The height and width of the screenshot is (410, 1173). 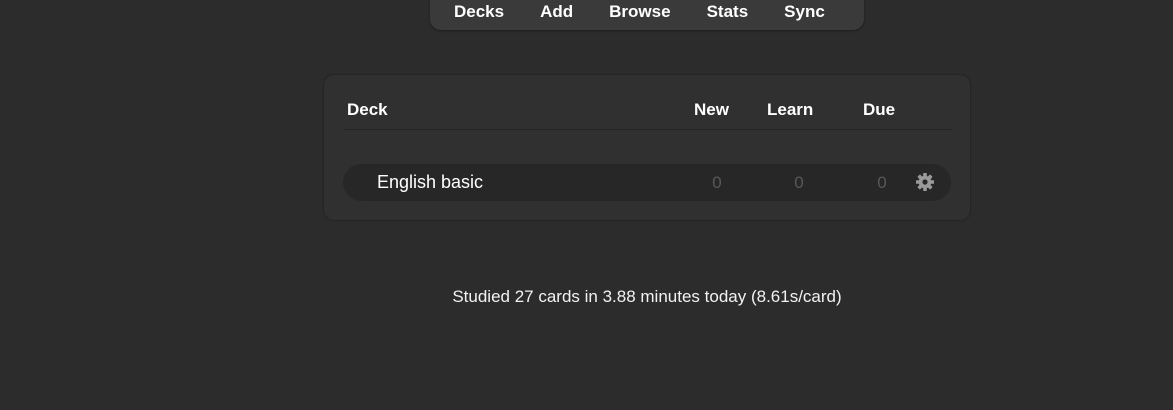 I want to click on toolbar-stats-link: Stats, so click(x=728, y=15).